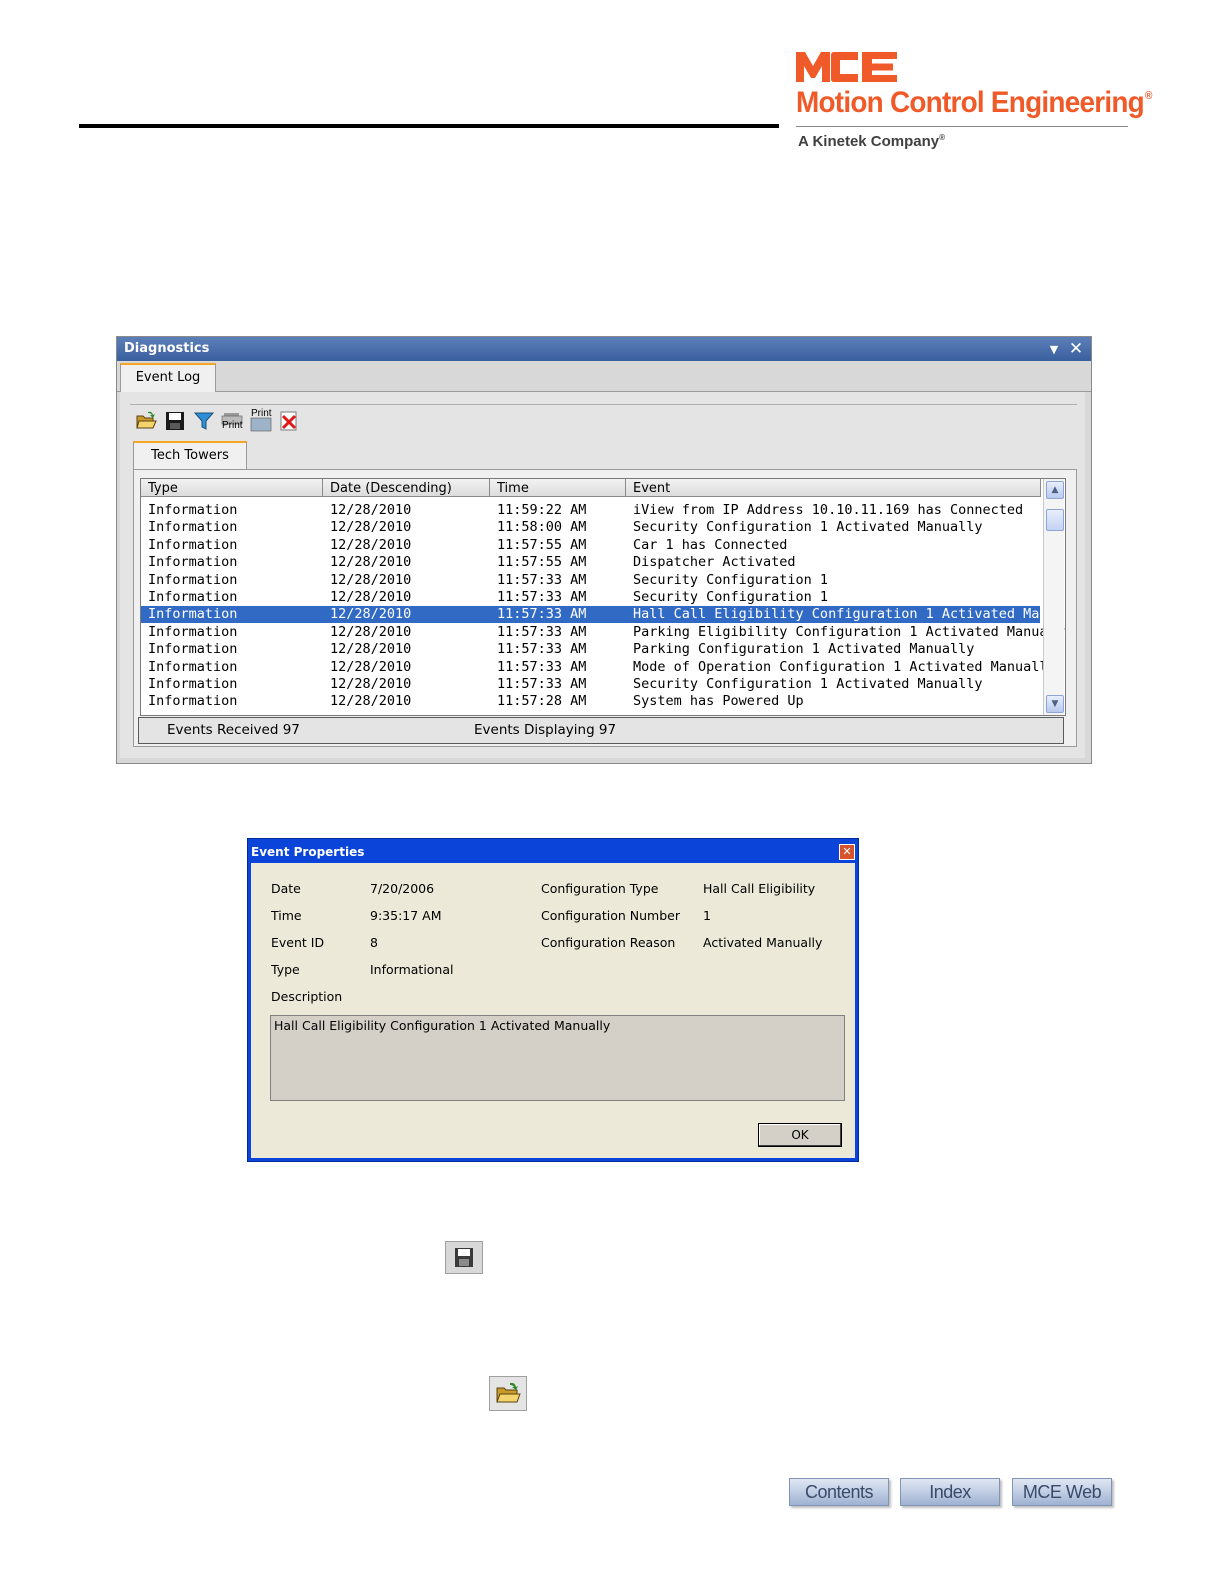  I want to click on events-displaying: Events Displaying 97, so click(545, 730).